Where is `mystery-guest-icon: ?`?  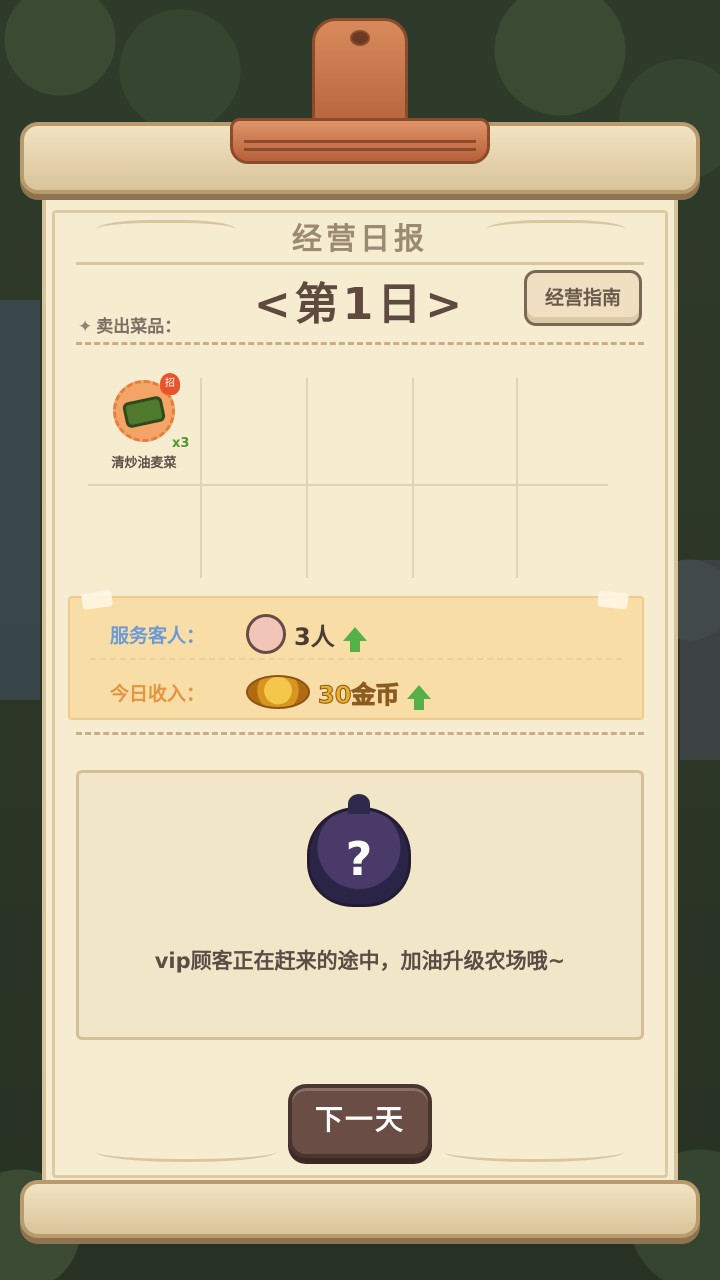 mystery-guest-icon: ? is located at coordinates (359, 850).